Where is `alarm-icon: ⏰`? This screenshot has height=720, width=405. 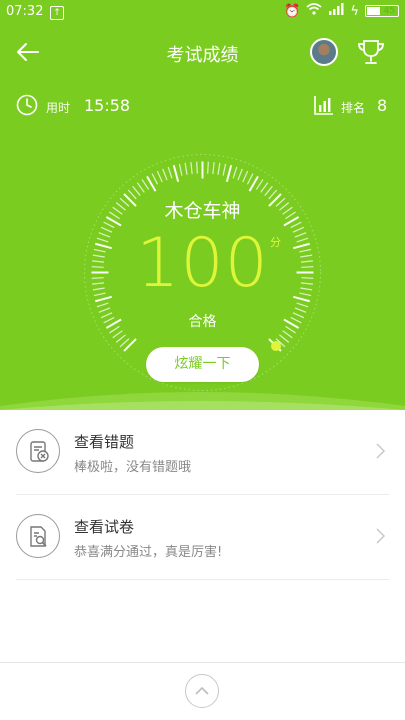 alarm-icon: ⏰ is located at coordinates (292, 11).